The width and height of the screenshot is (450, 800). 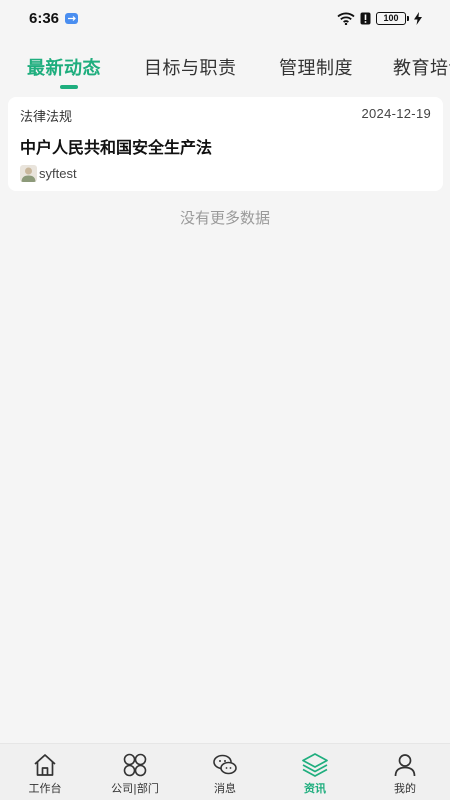 What do you see at coordinates (225, 18) in the screenshot?
I see `status-bar: 6:36 100` at bounding box center [225, 18].